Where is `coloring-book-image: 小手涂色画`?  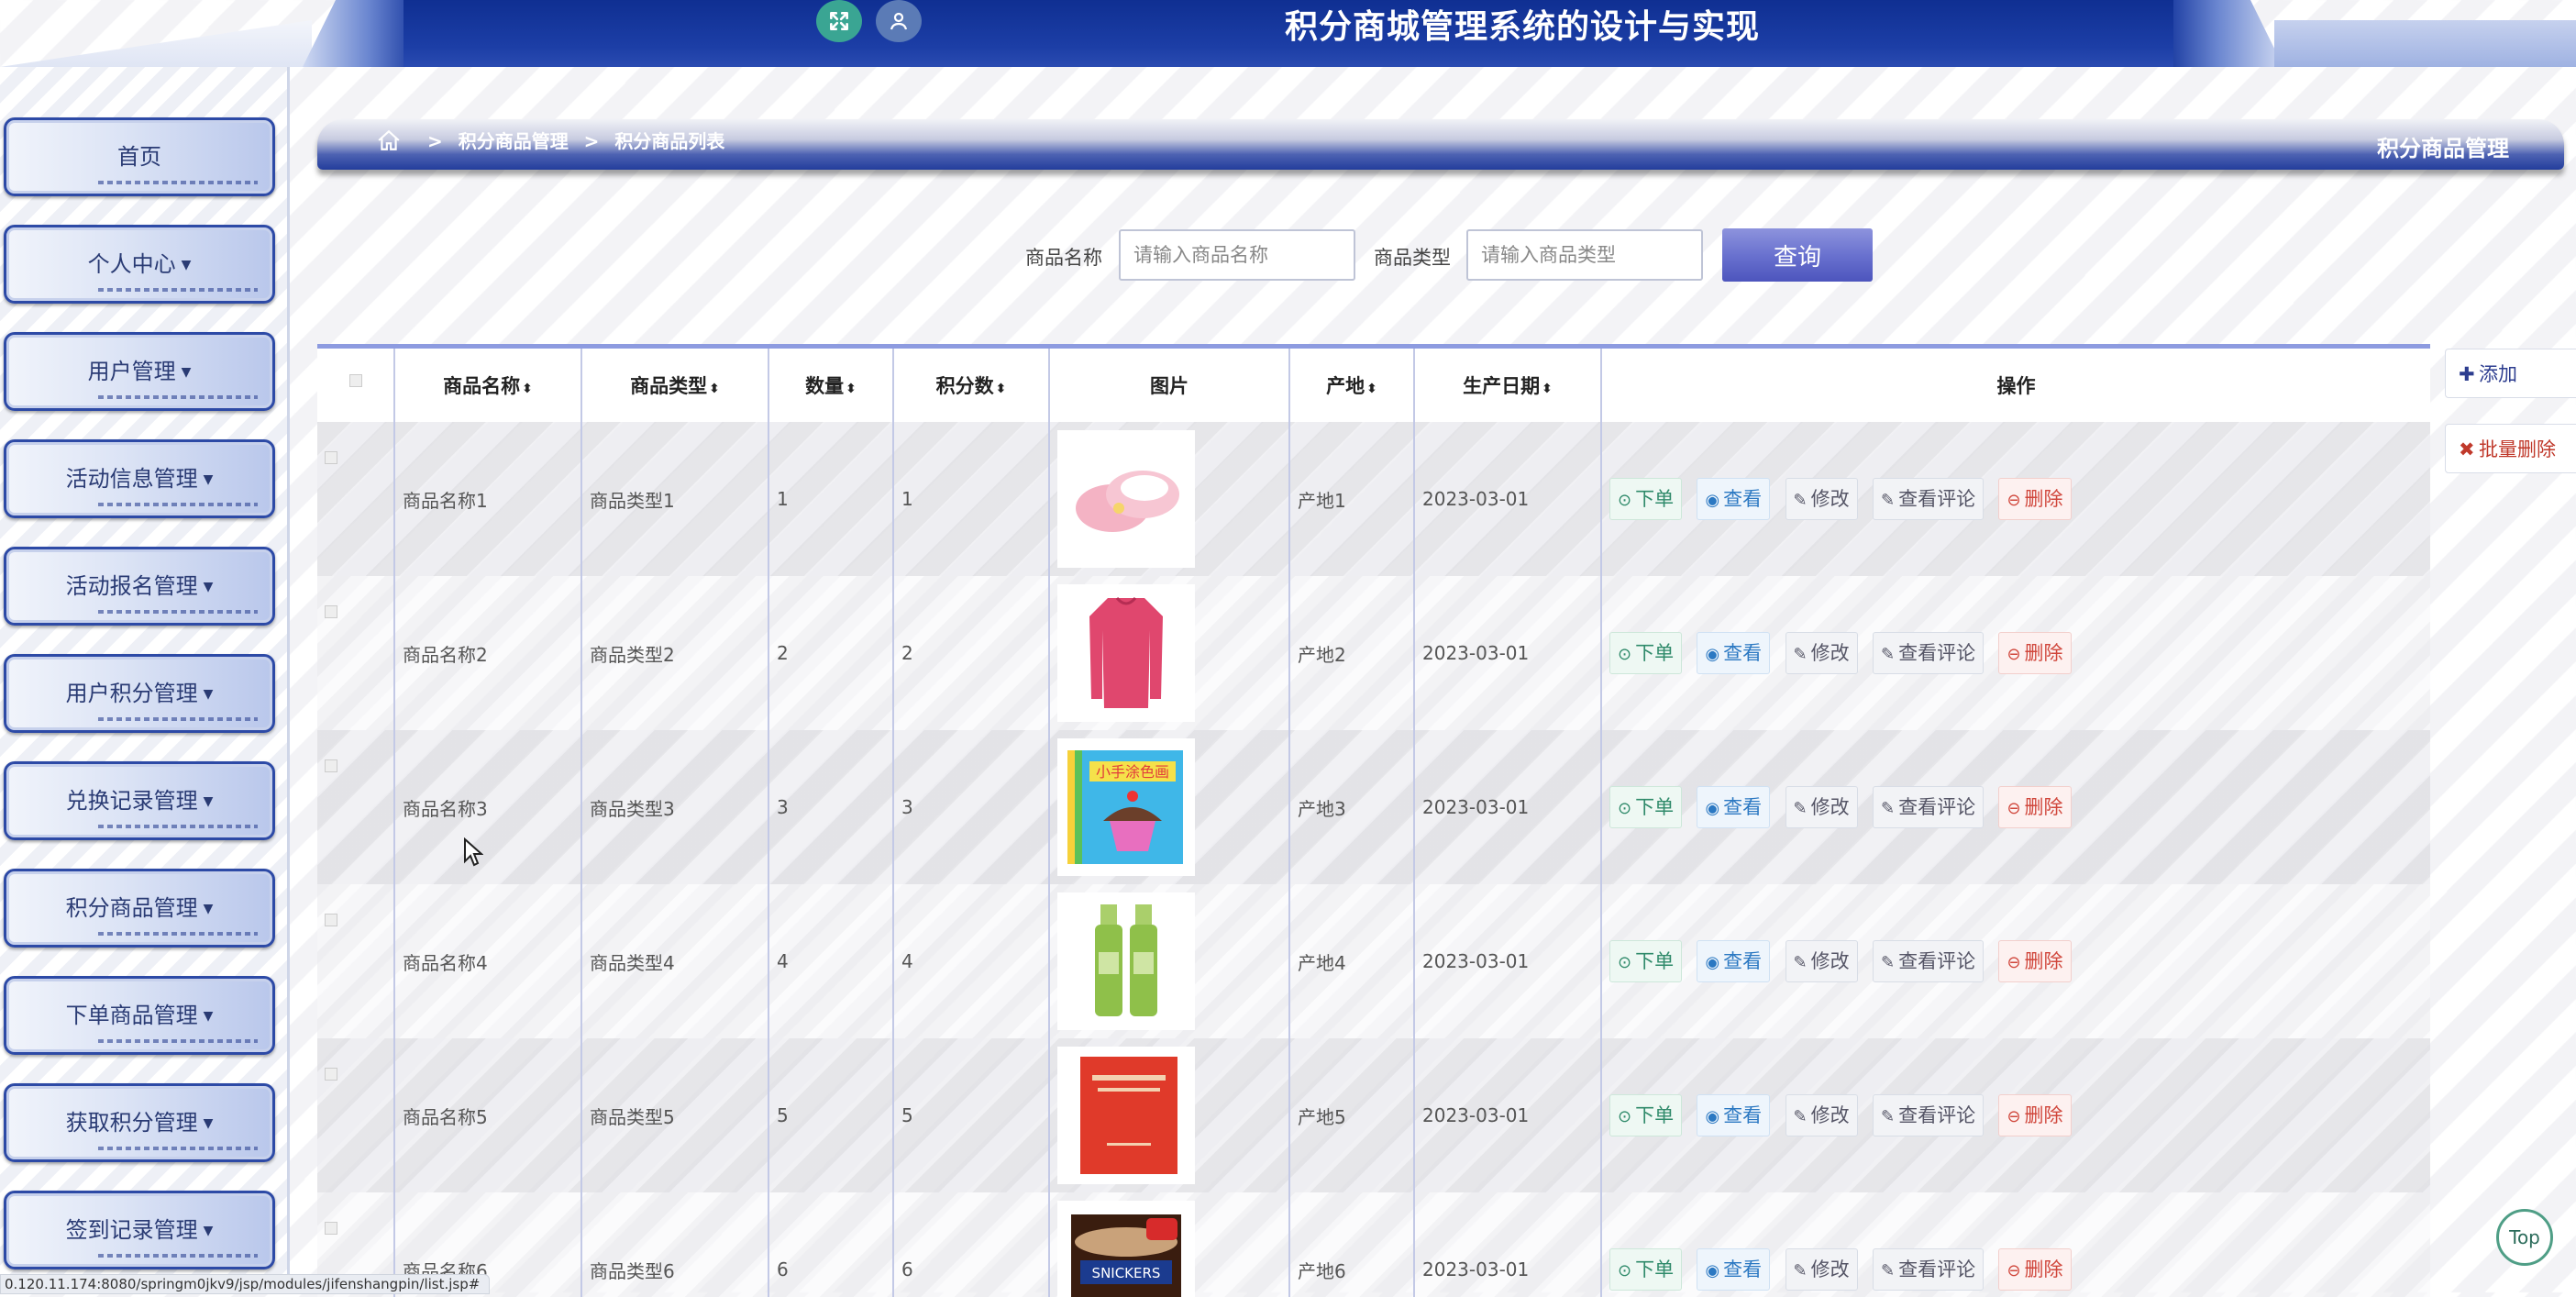
coloring-book-image: 小手涂色画 is located at coordinates (1126, 807).